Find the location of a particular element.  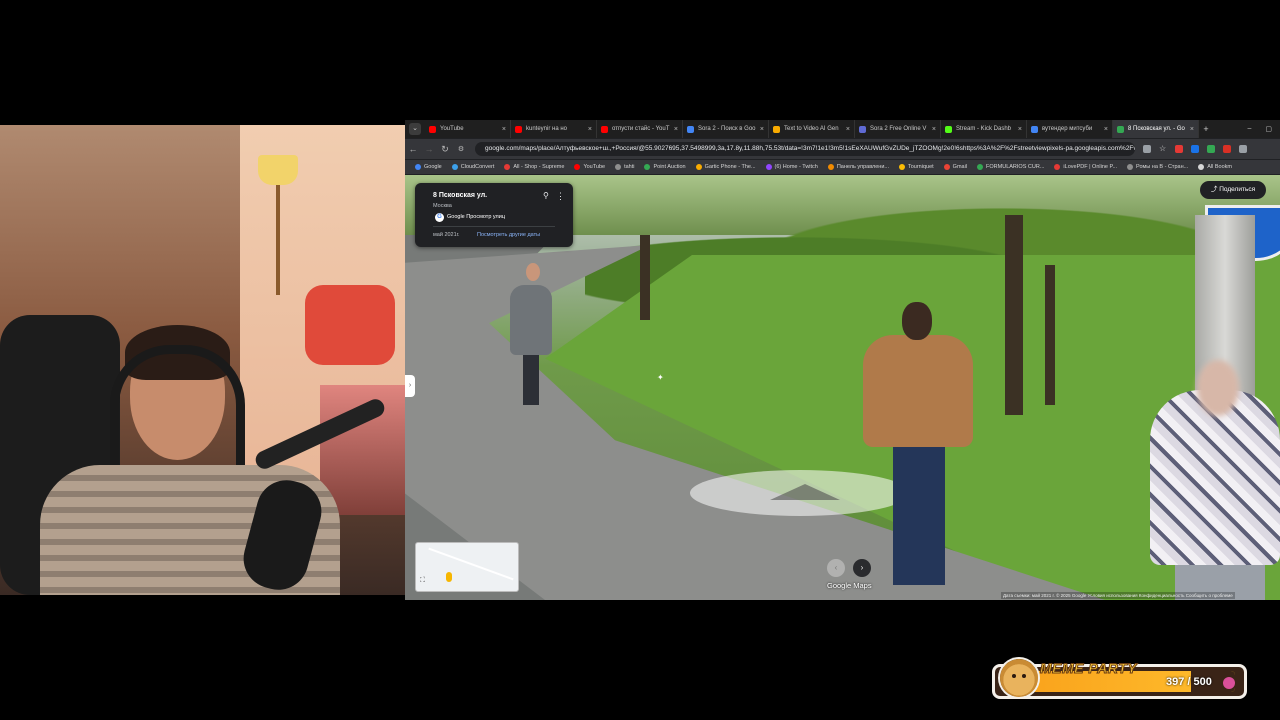

capture-date: май 2021г. is located at coordinates (446, 235).